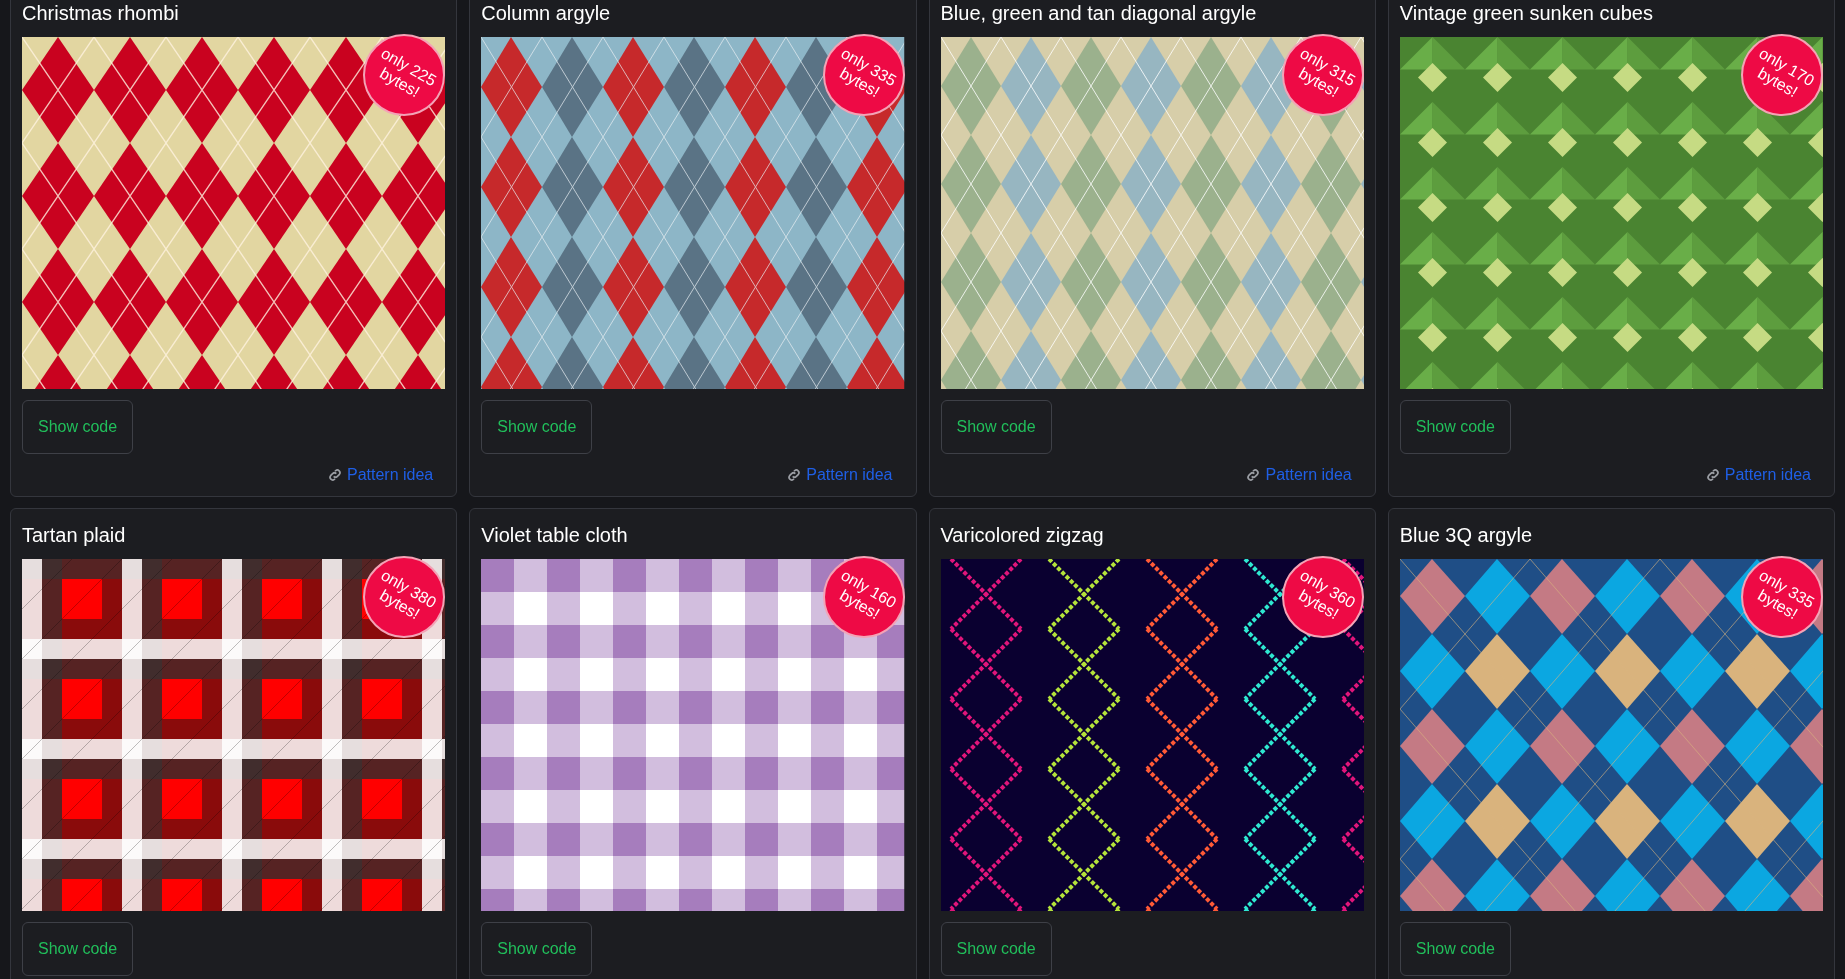 The height and width of the screenshot is (979, 1845). What do you see at coordinates (1526, 13) in the screenshot?
I see `card-title: Vintage green sunken cubes` at bounding box center [1526, 13].